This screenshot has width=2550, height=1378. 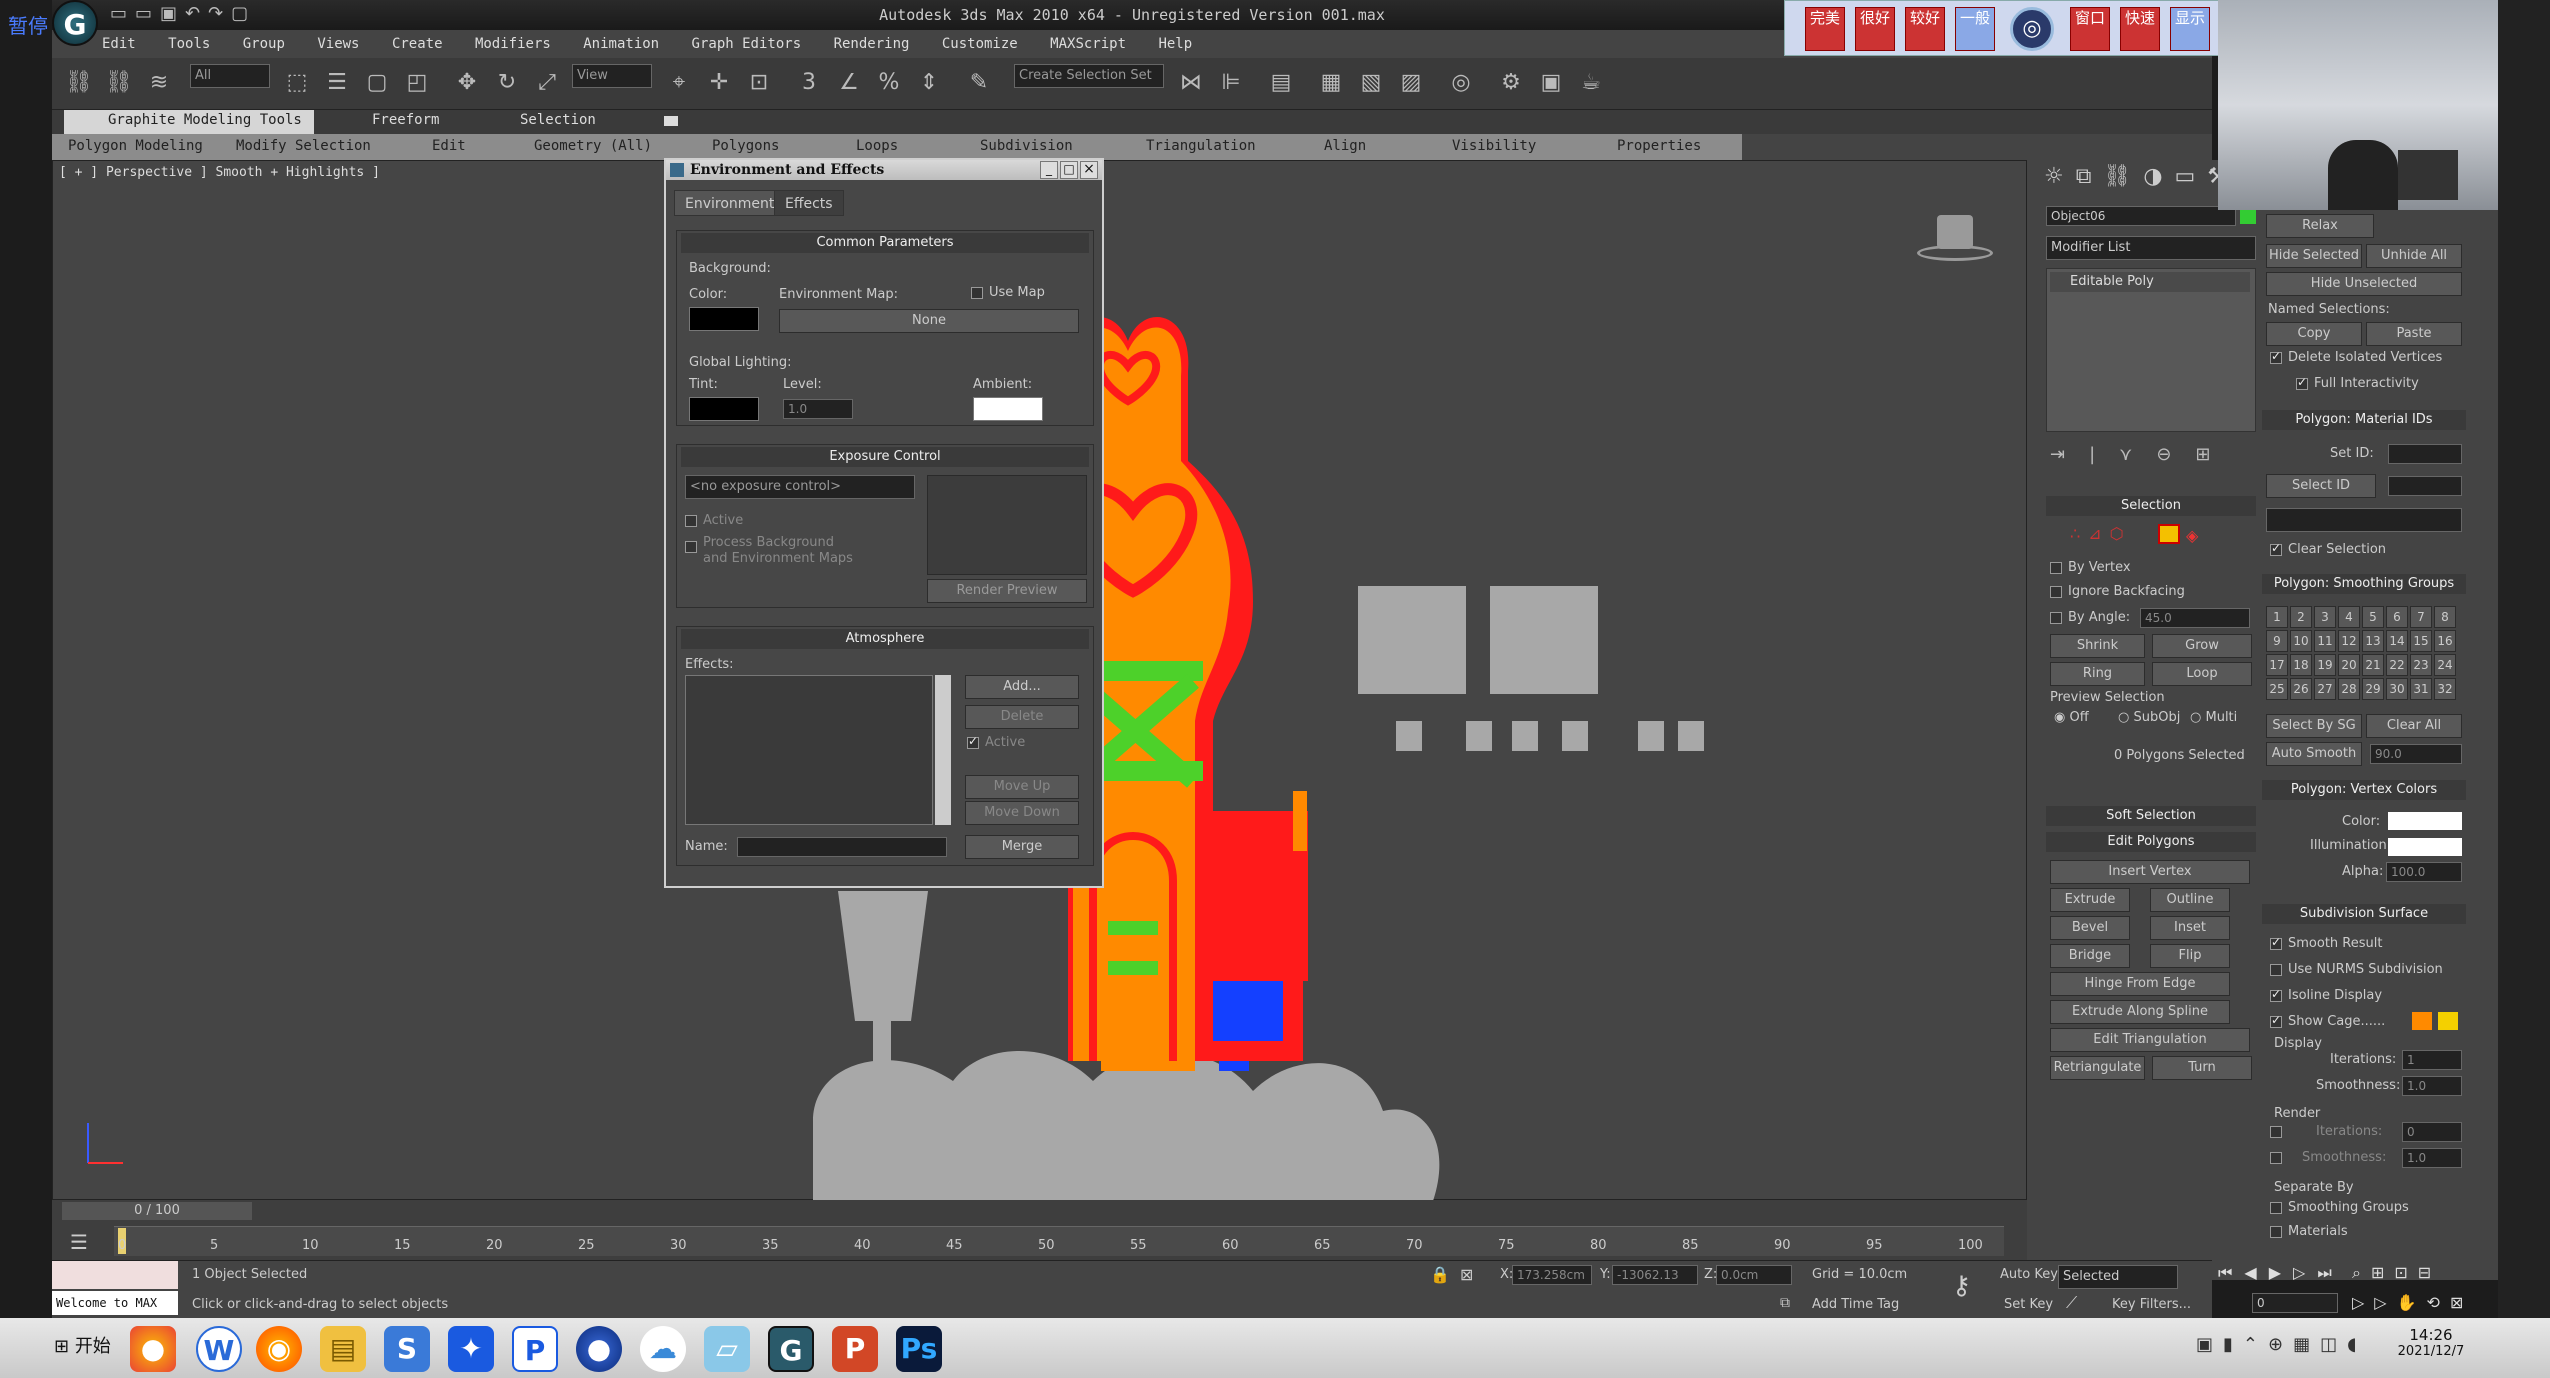 I want to click on auto-smooth-button: Auto Smooth, so click(x=2314, y=754).